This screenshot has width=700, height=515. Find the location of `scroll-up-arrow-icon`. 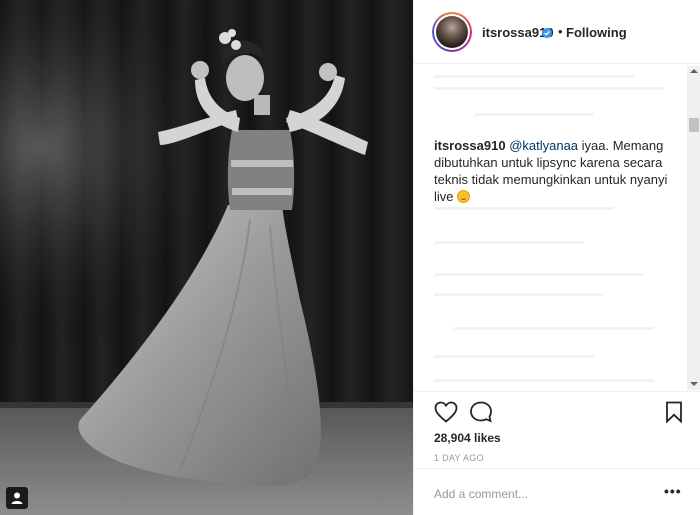

scroll-up-arrow-icon is located at coordinates (694, 71).